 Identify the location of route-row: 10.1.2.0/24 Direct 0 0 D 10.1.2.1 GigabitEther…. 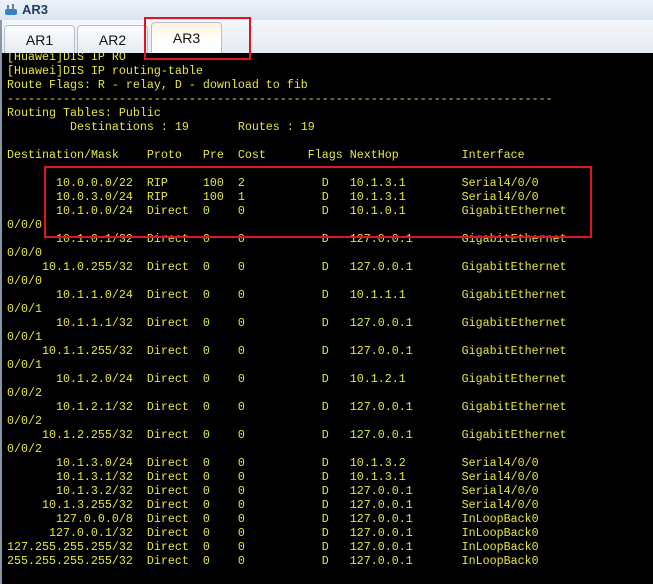
(327, 379).